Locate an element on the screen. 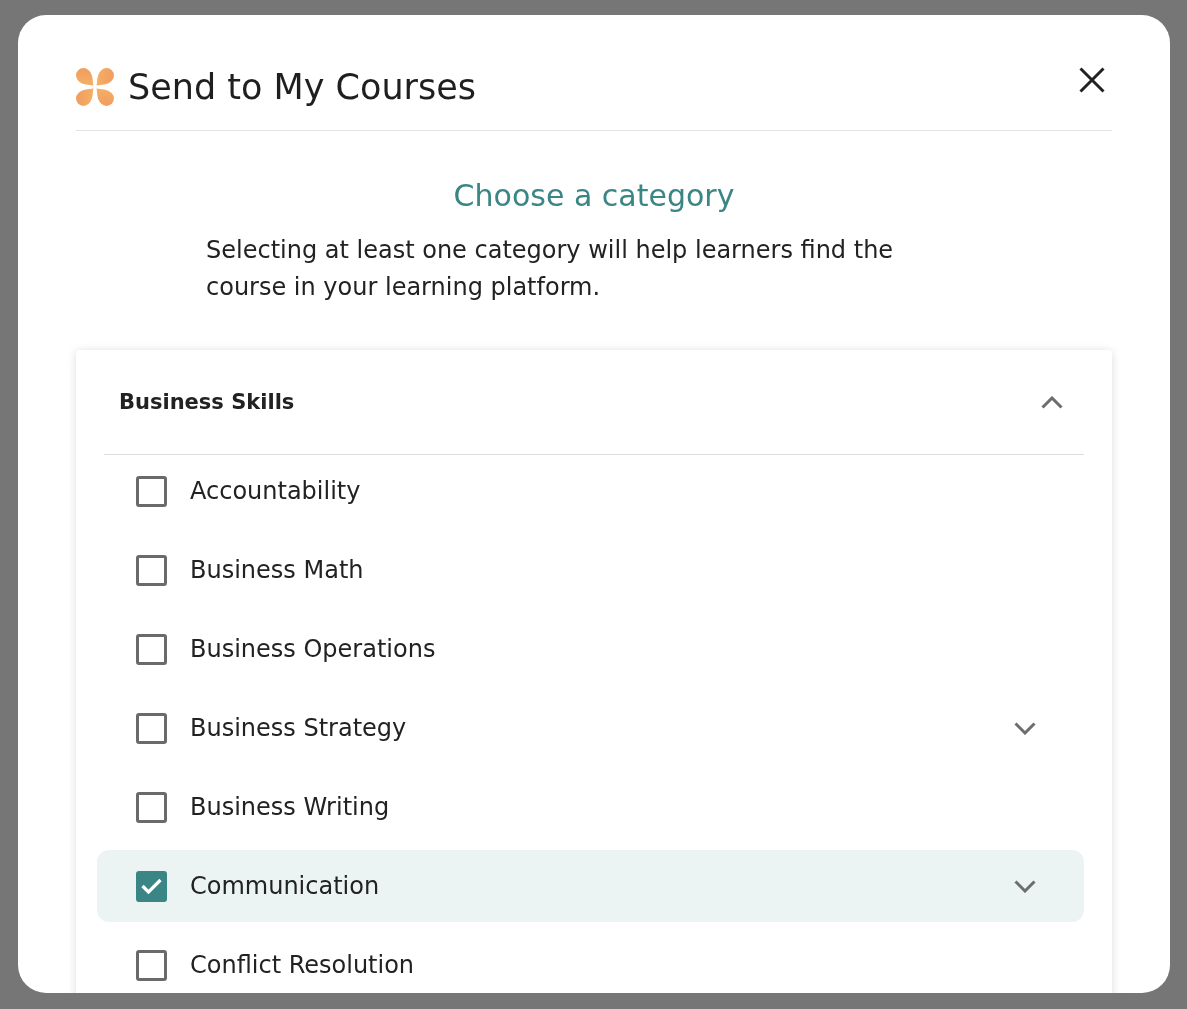 The width and height of the screenshot is (1187, 1009). category-label: Business Operations is located at coordinates (313, 649).